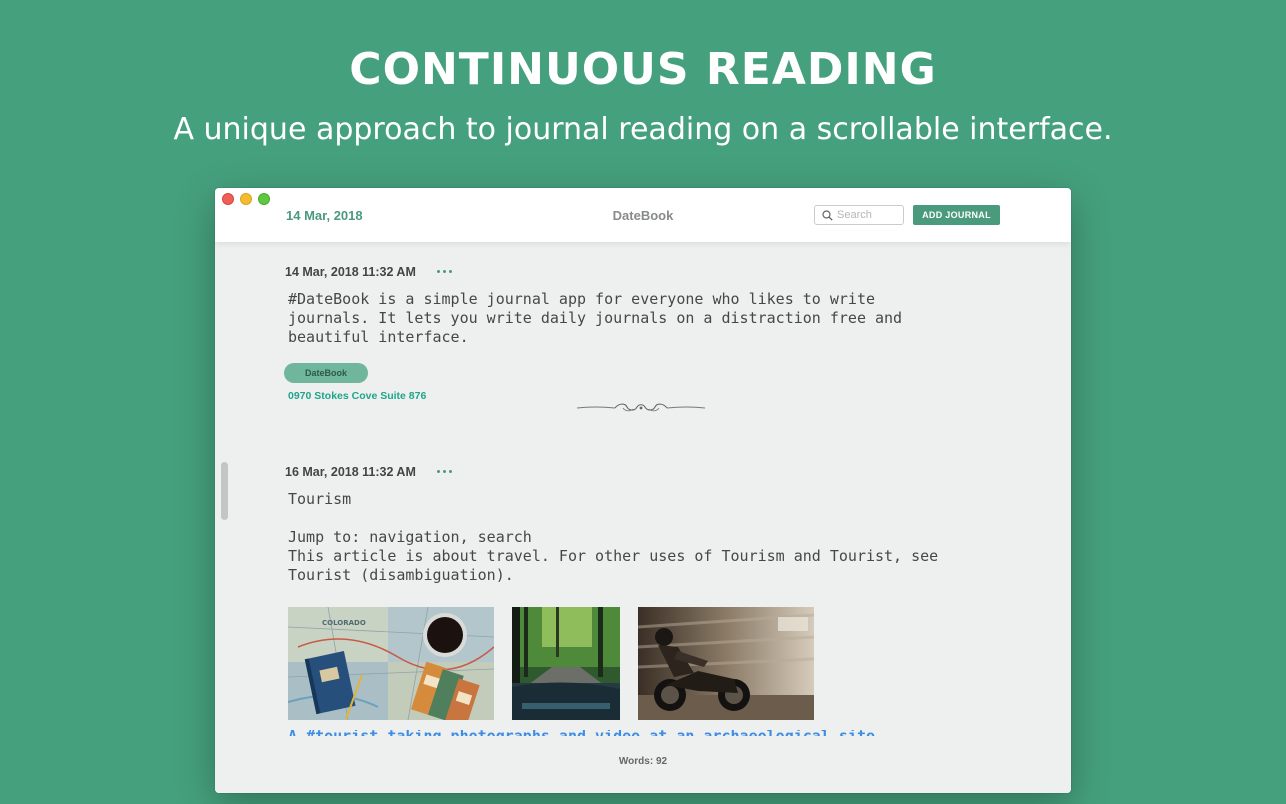 This screenshot has height=804, width=1286. I want to click on location-link: 0970 Stokes Cove Suite 876, so click(357, 396).